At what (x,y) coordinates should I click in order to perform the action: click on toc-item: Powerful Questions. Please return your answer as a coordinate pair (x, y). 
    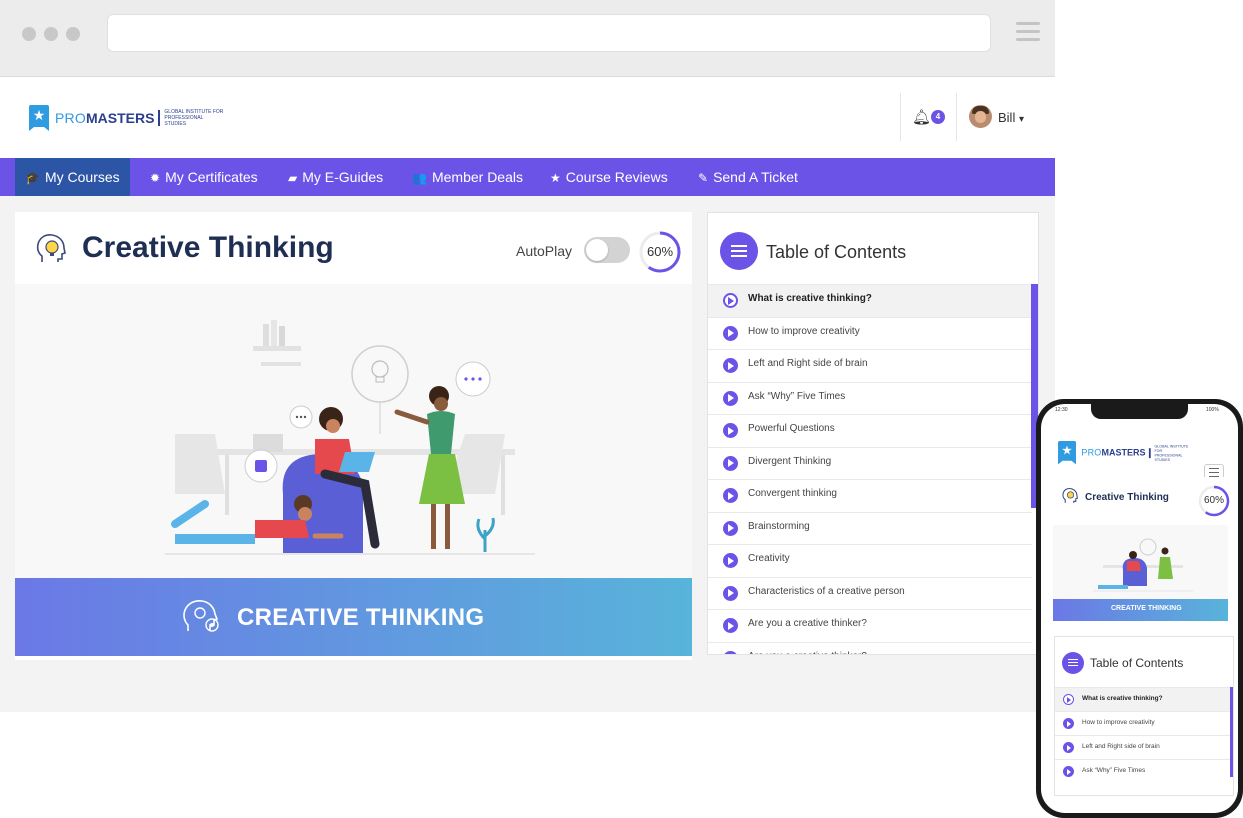
    Looking at the image, I should click on (870, 430).